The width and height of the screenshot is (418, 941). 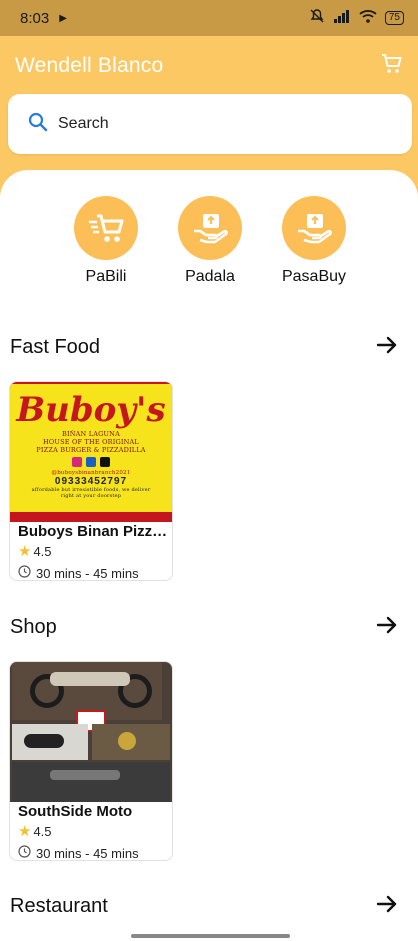 What do you see at coordinates (63, 18) in the screenshot?
I see `play-icon: ▶` at bounding box center [63, 18].